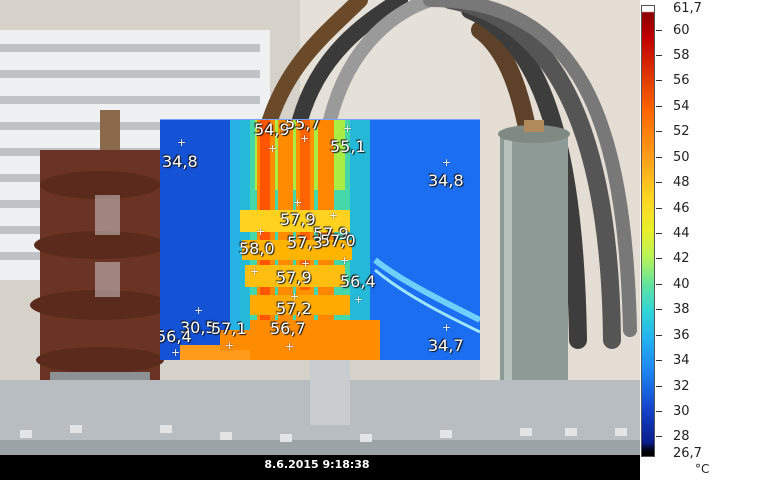 The width and height of the screenshot is (760, 480). Describe the element at coordinates (681, 309) in the screenshot. I see `scale-tick-label: 38` at that location.